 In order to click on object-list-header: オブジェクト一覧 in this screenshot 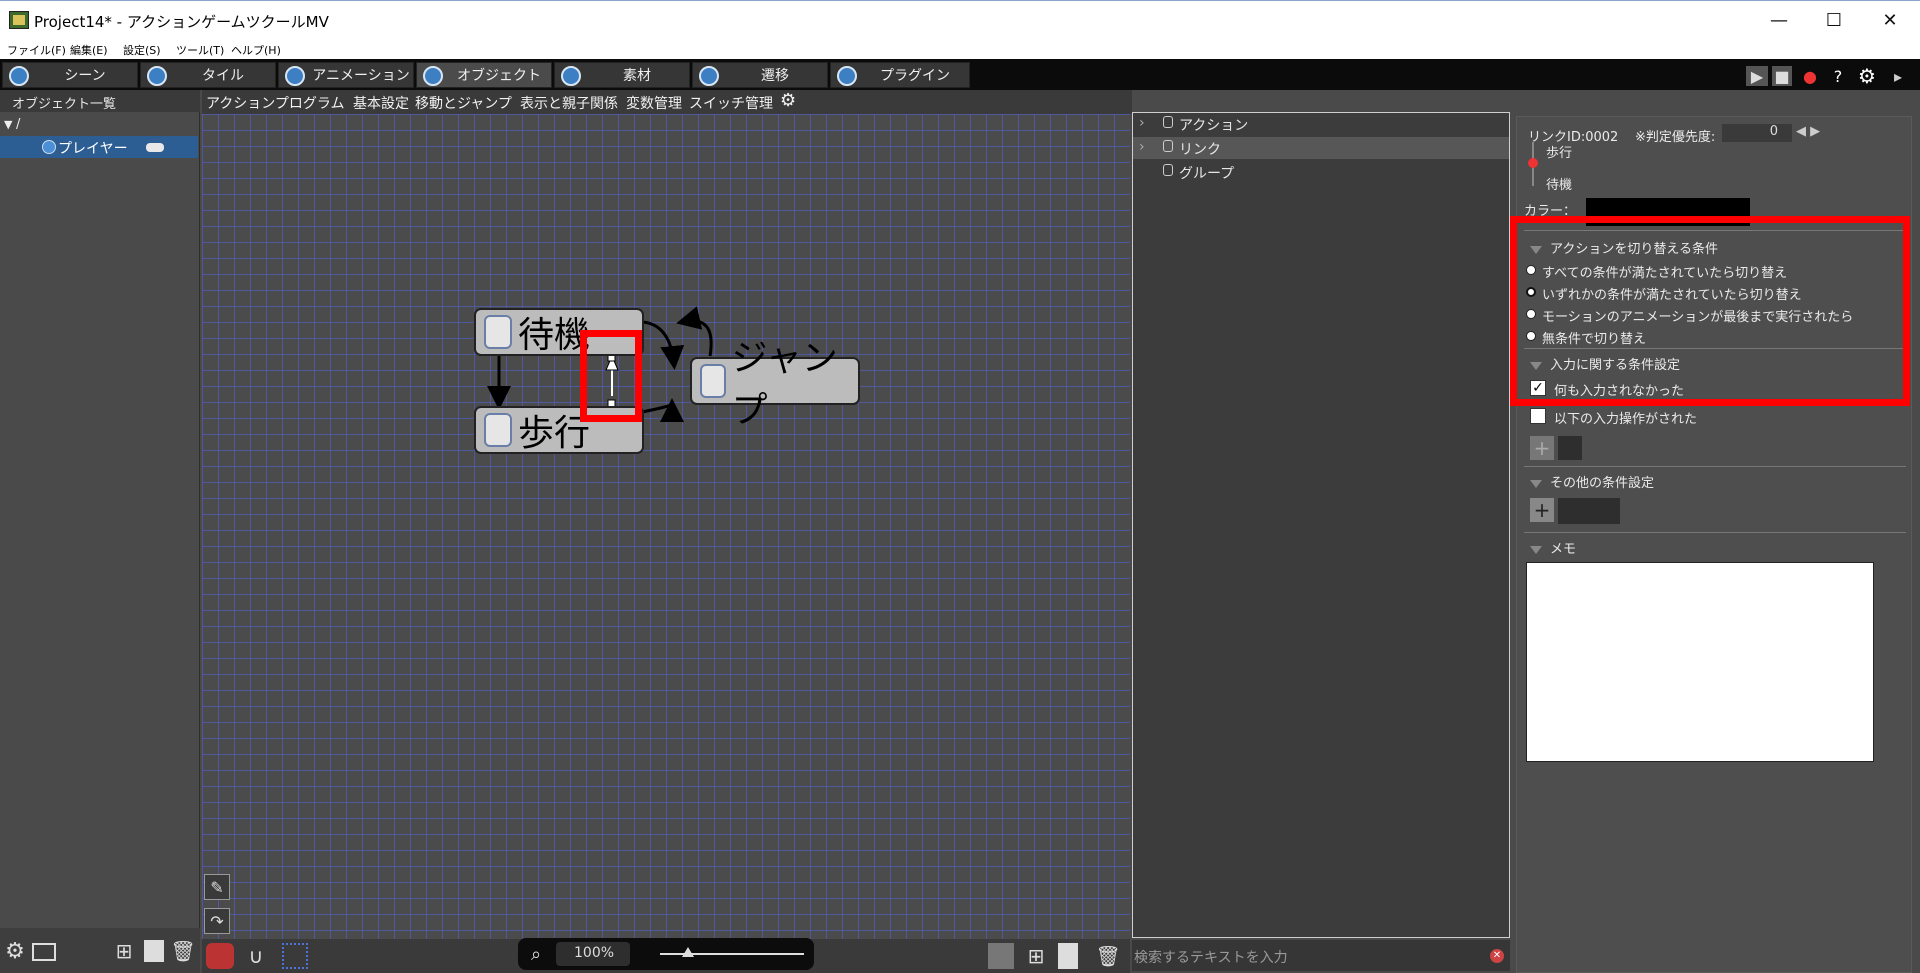, I will do `click(100, 101)`.